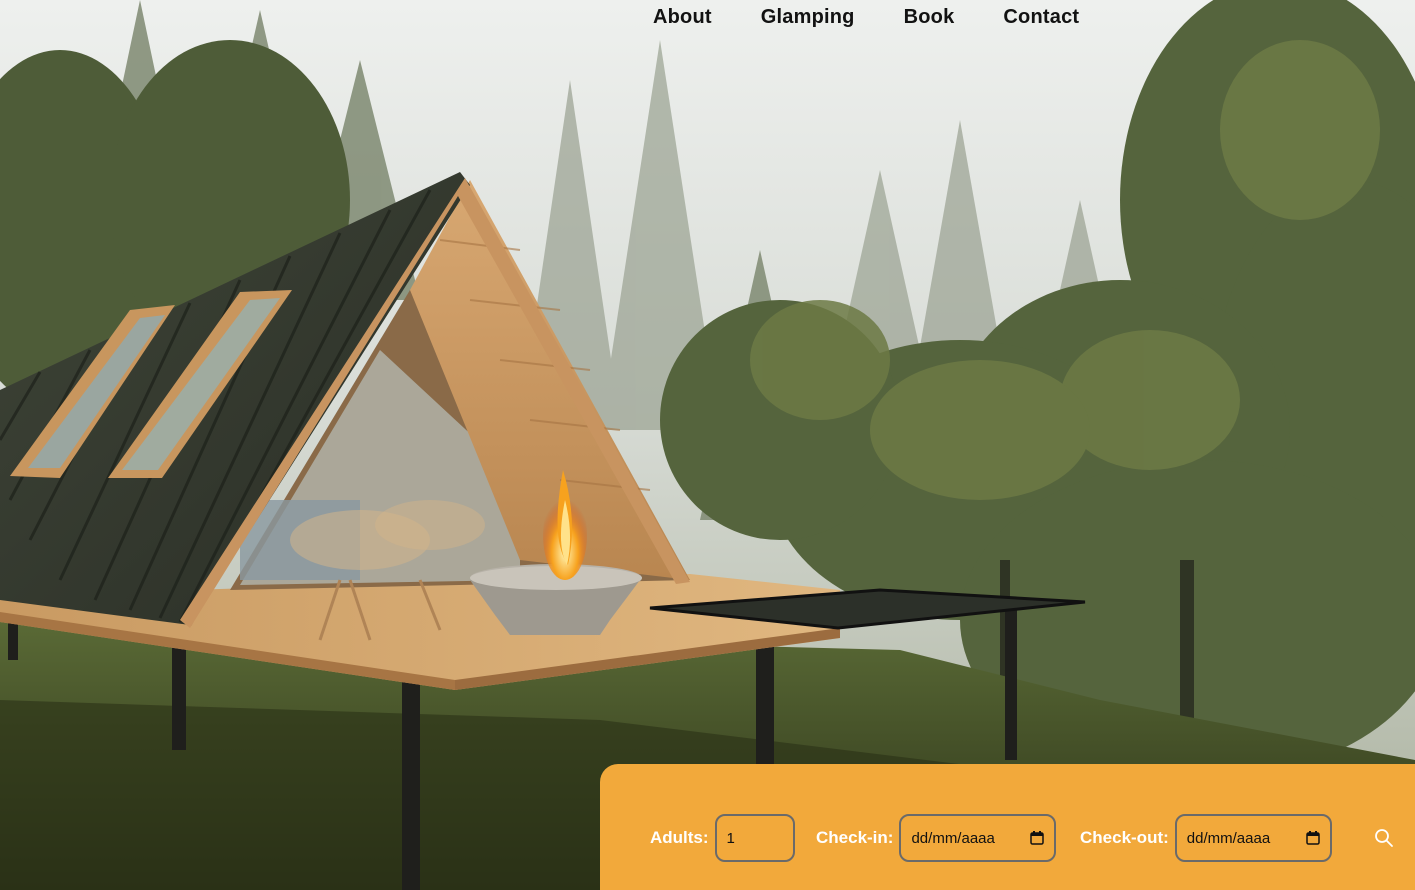  Describe the element at coordinates (808, 17) in the screenshot. I see `nav-link-glamping: Glamping` at that location.